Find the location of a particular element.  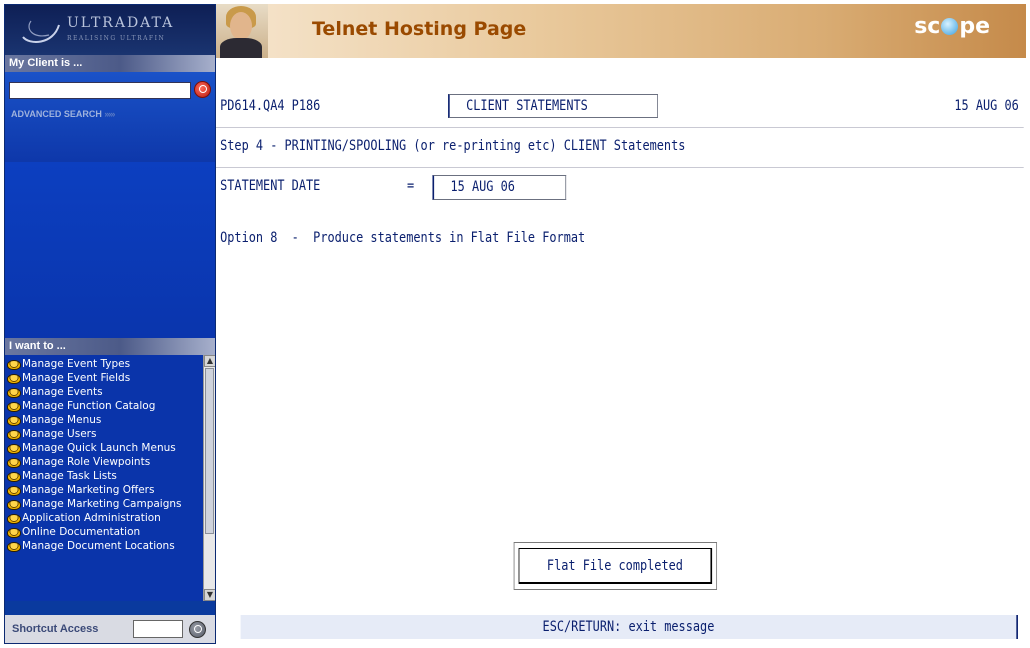

screen-name-field: CLIENT STATEMENTS is located at coordinates (553, 106).